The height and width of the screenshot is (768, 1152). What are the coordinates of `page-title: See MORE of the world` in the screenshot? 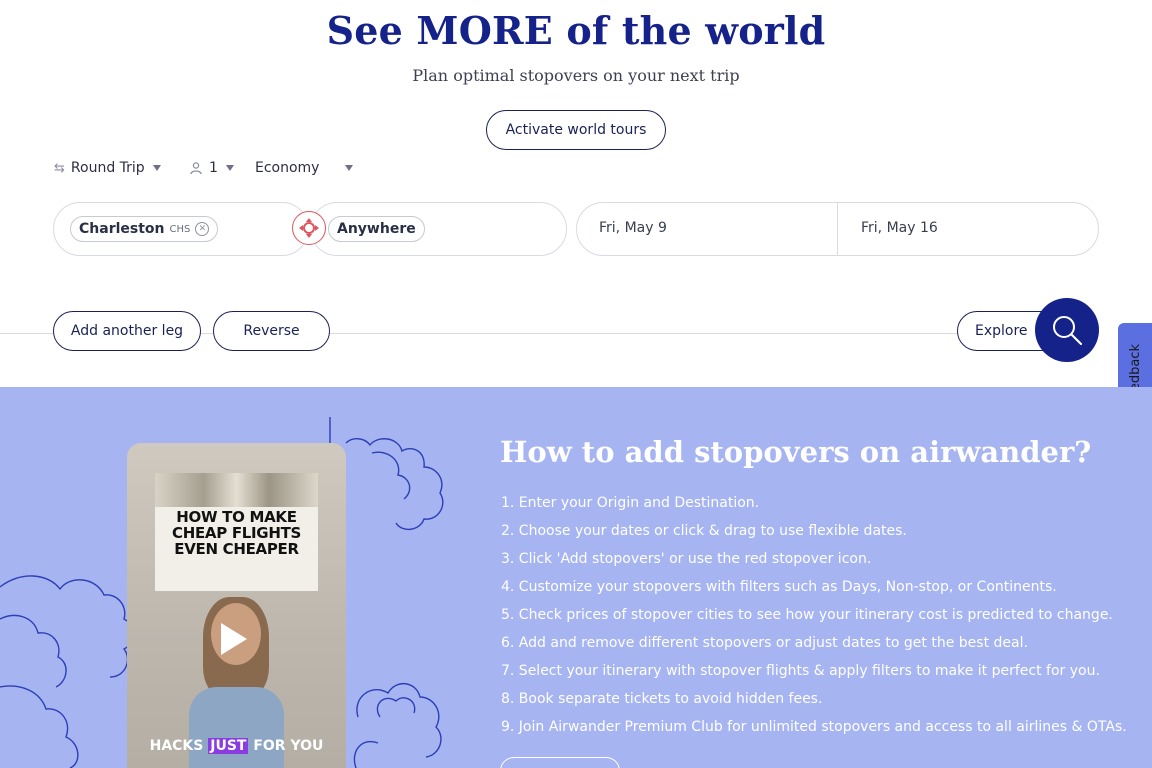 It's located at (576, 30).